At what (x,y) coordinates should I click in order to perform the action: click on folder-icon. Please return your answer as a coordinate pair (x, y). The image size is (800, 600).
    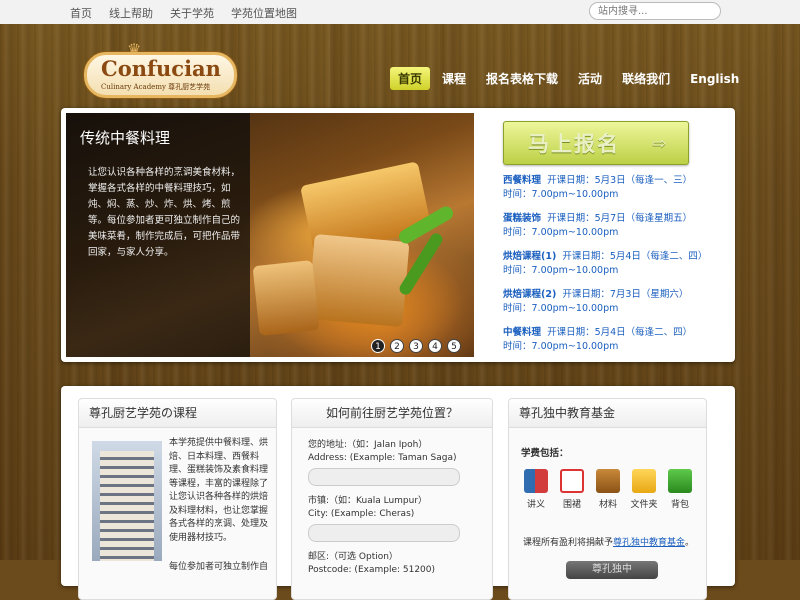
    Looking at the image, I should click on (644, 481).